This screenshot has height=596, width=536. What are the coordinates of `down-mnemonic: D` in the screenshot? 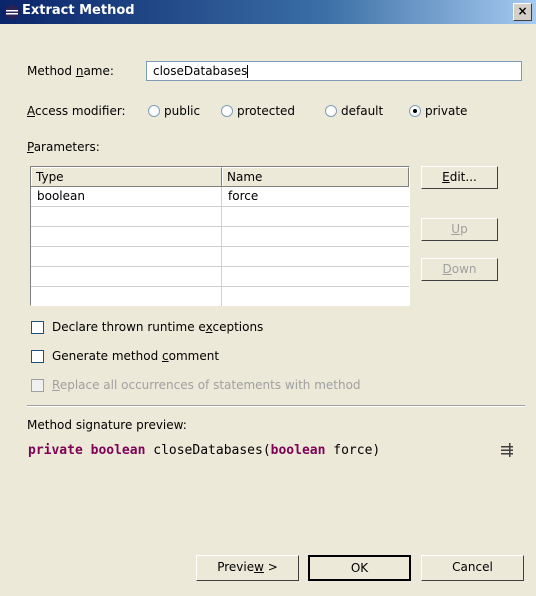 It's located at (447, 269).